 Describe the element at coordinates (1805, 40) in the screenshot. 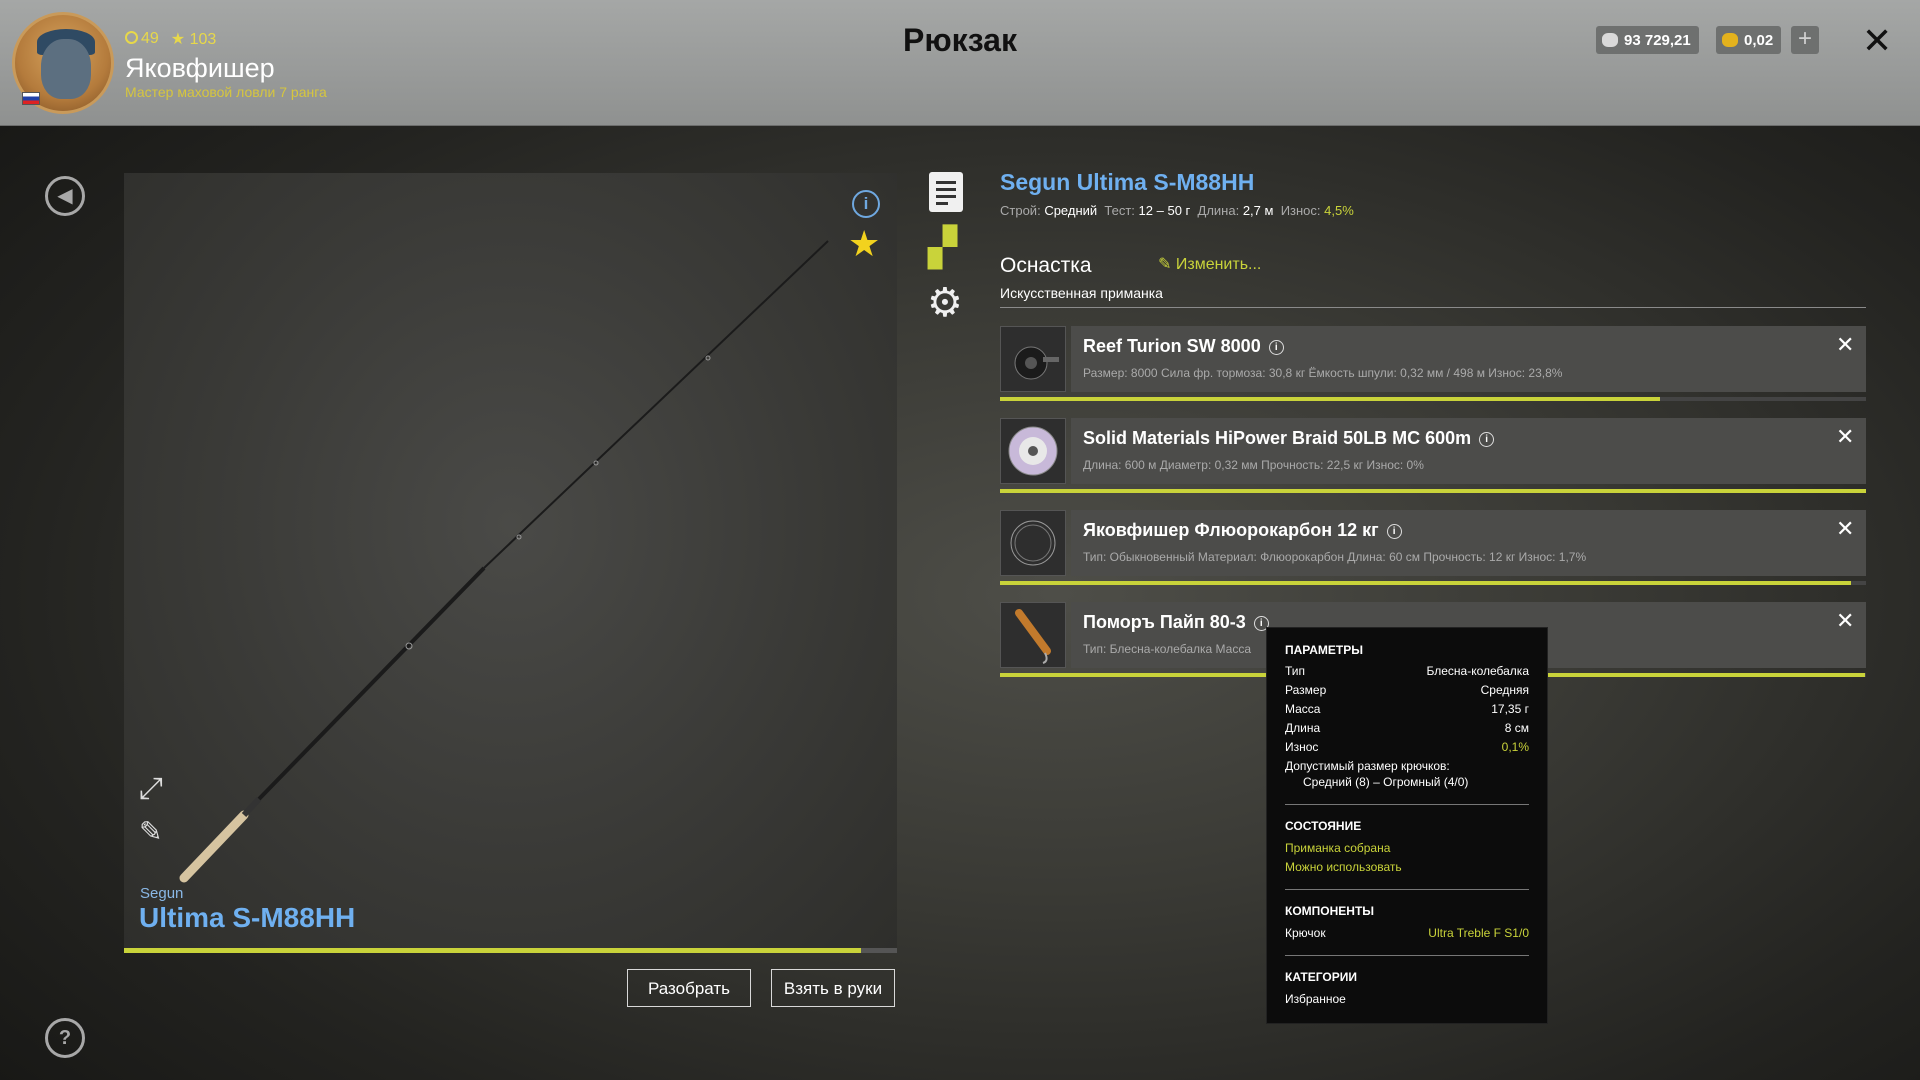

I see `add-currency-button: +` at that location.